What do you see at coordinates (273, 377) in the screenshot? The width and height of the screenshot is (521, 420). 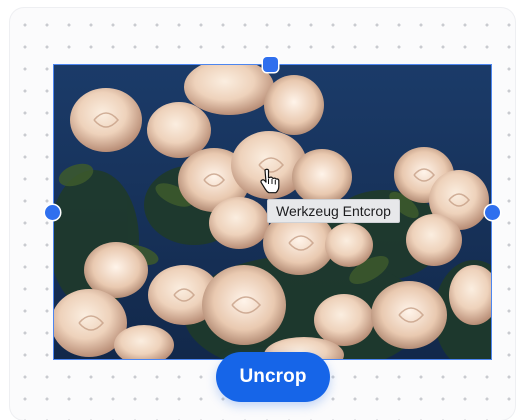 I see `uncrop-button: Uncrop` at bounding box center [273, 377].